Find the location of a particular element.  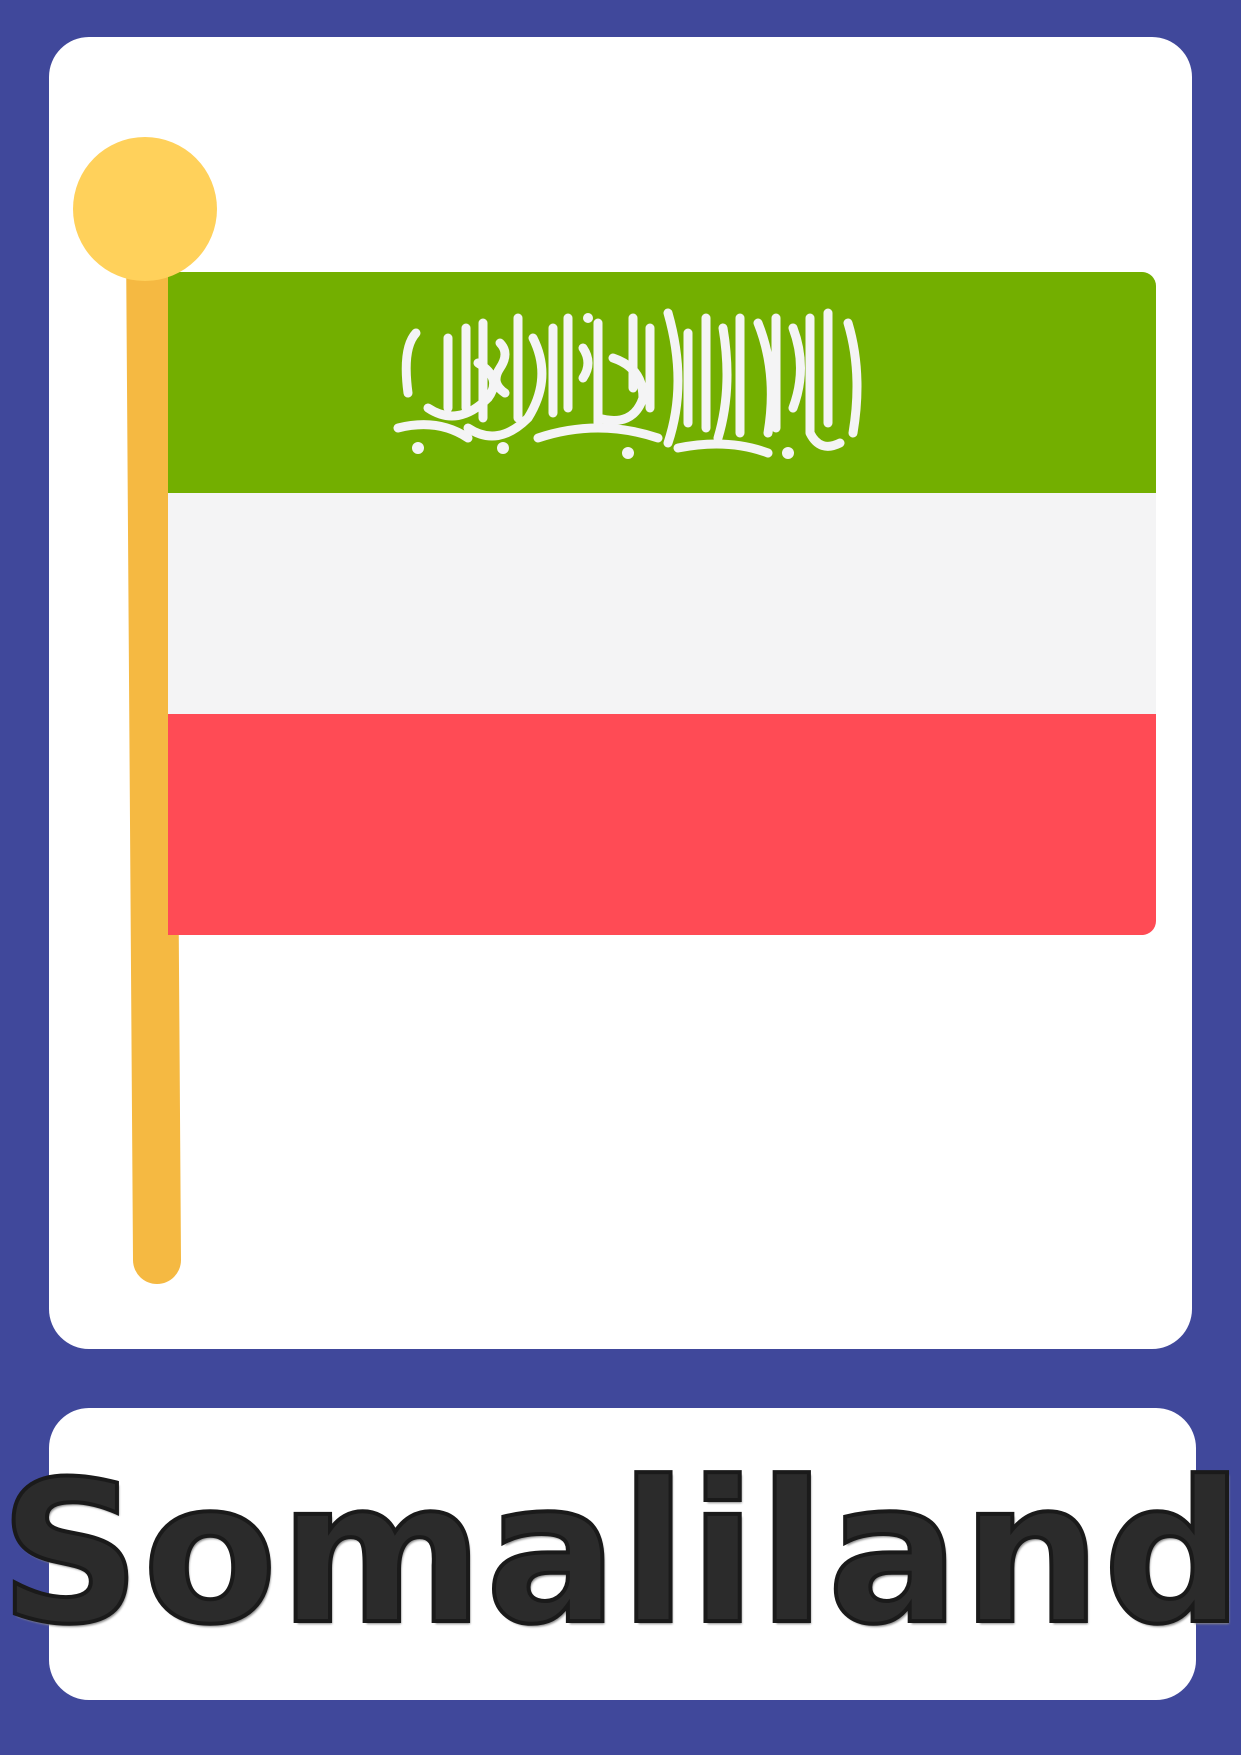

country-name-label: Somaliland is located at coordinates (620, 1554).